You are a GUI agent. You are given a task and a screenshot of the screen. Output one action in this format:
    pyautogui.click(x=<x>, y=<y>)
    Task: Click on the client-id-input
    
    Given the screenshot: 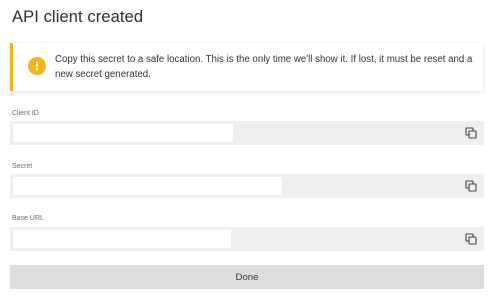 What is the action you would take?
    pyautogui.click(x=123, y=133)
    